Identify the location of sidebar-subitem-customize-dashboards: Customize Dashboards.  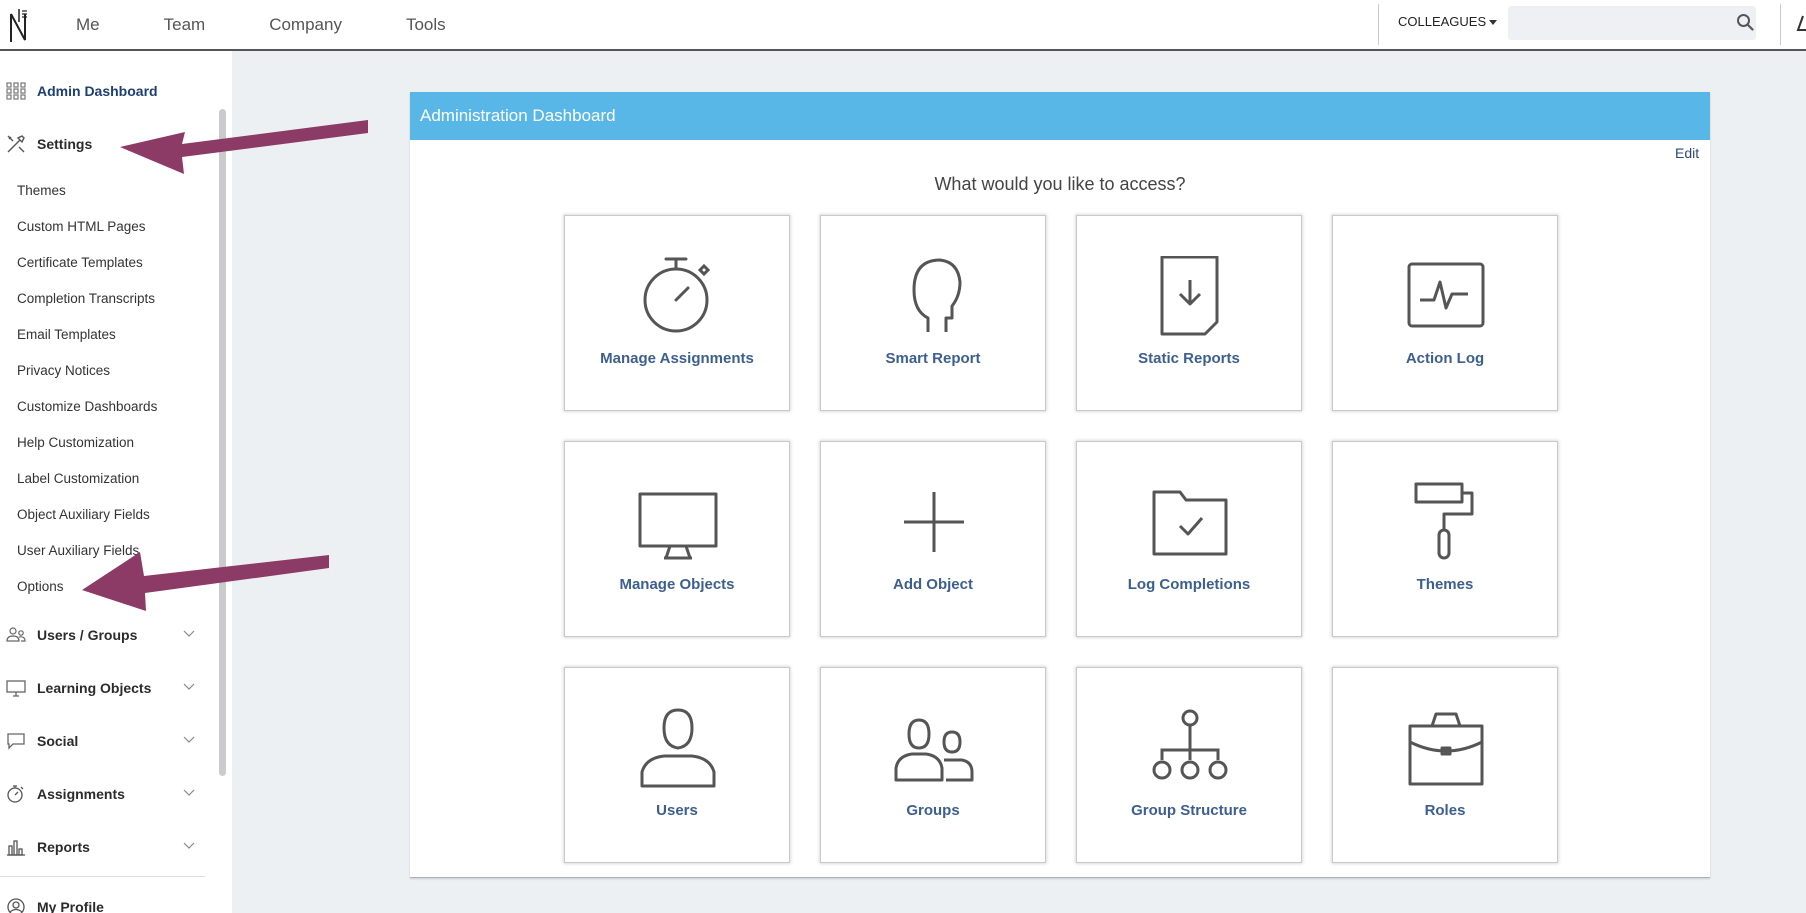
(87, 406).